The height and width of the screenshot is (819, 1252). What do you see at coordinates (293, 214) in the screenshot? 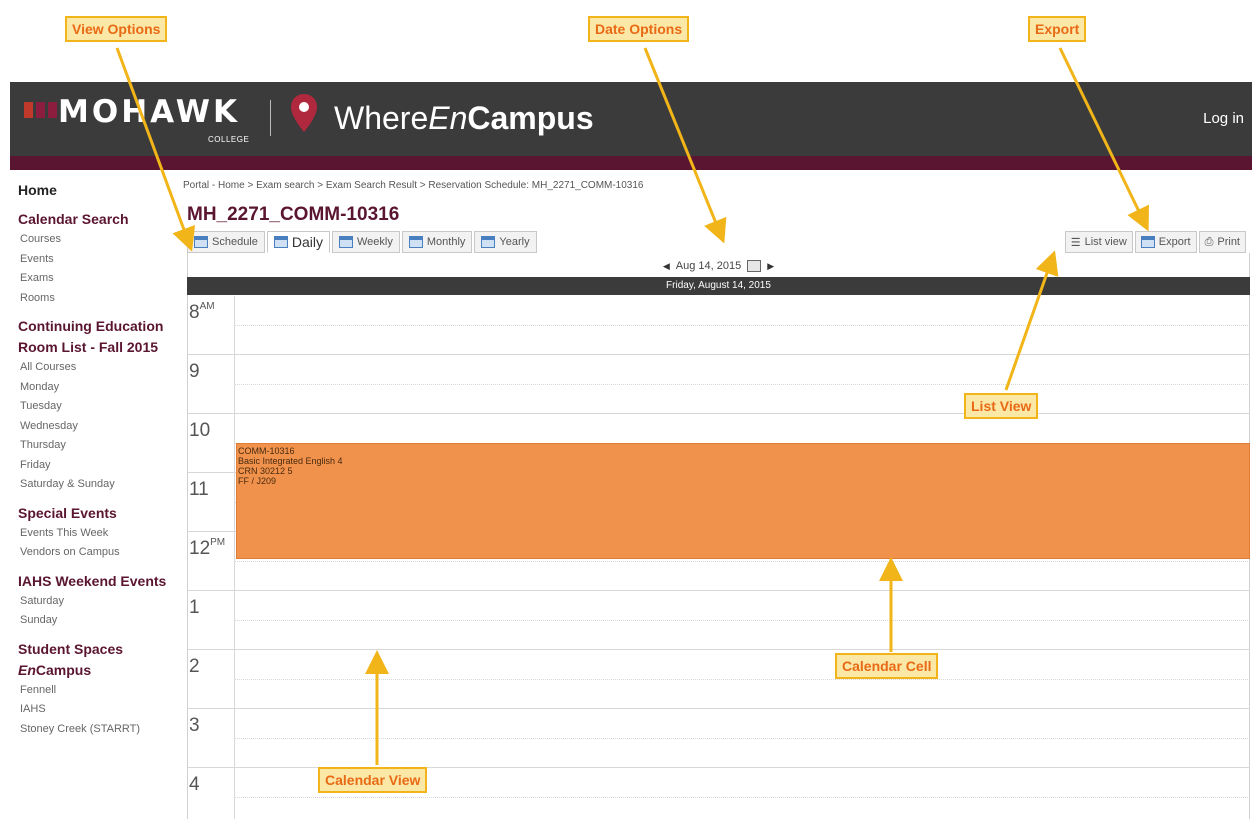
I see `page-title: MH_2271_COMM-10316` at bounding box center [293, 214].